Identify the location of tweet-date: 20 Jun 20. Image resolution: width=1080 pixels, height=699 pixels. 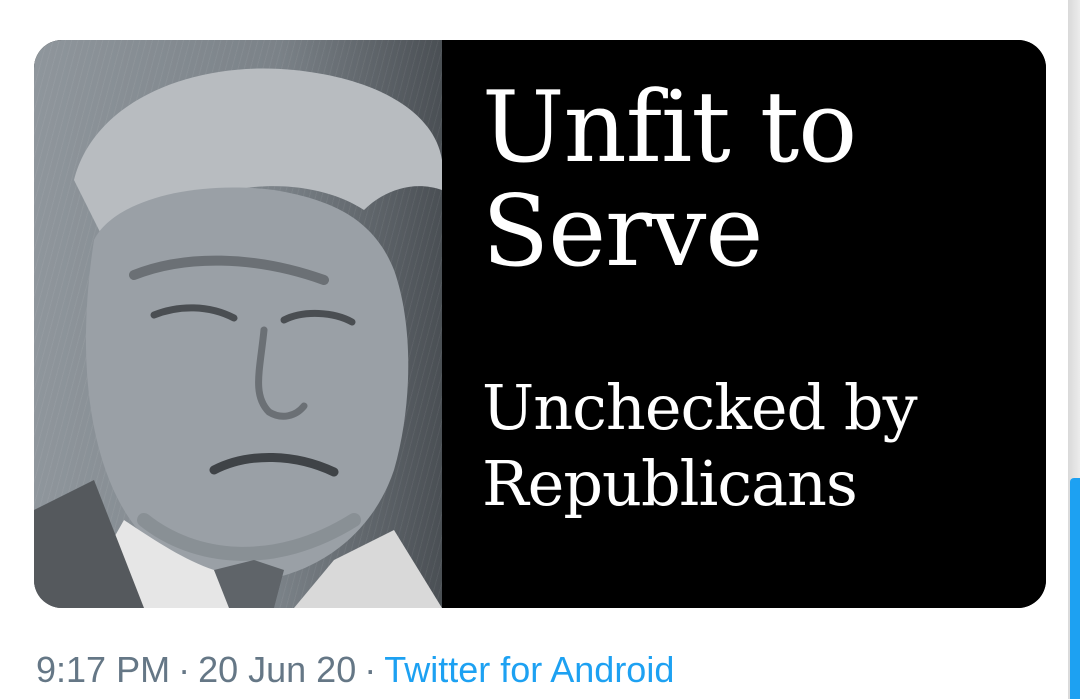
(277, 669).